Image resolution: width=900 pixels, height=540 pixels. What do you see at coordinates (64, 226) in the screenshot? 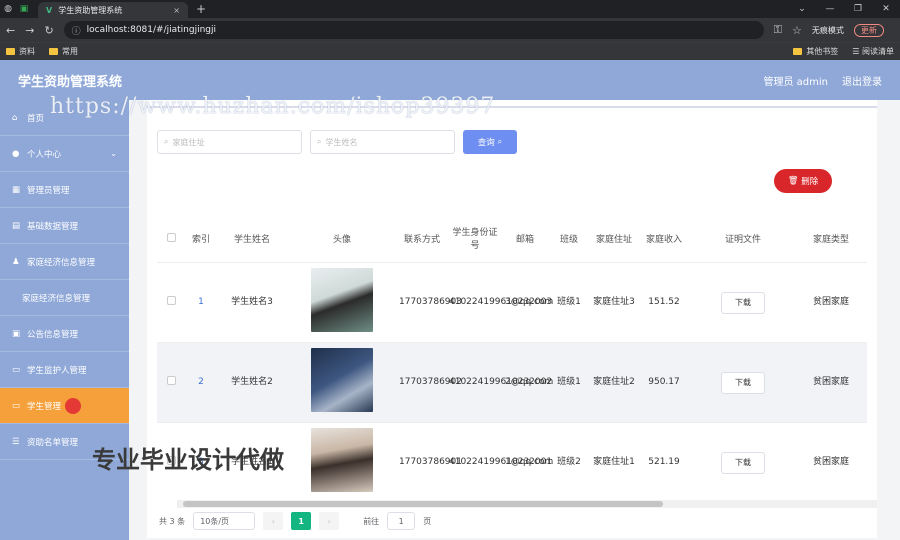
I see `sidebar-item-basic-data: ▤ 基础数据管理` at bounding box center [64, 226].